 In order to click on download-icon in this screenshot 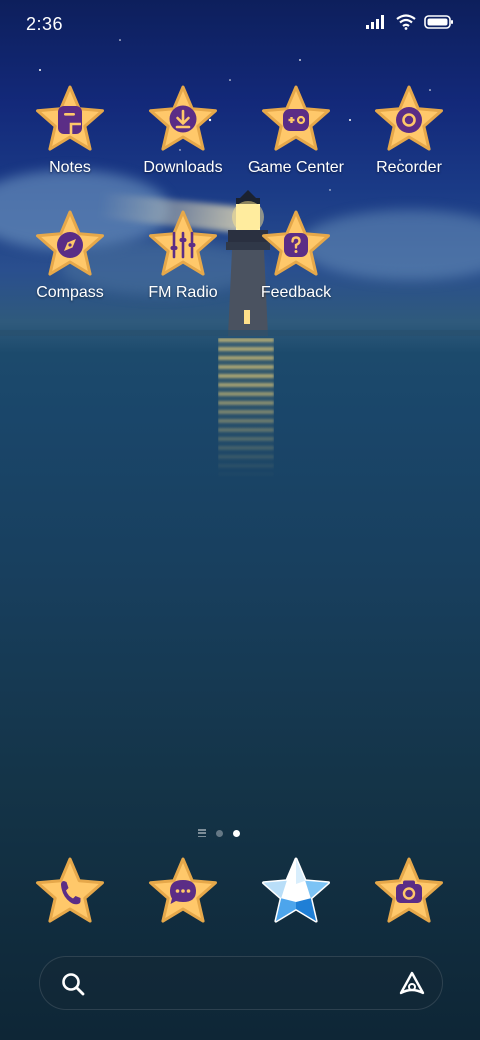, I will do `click(183, 121)`.